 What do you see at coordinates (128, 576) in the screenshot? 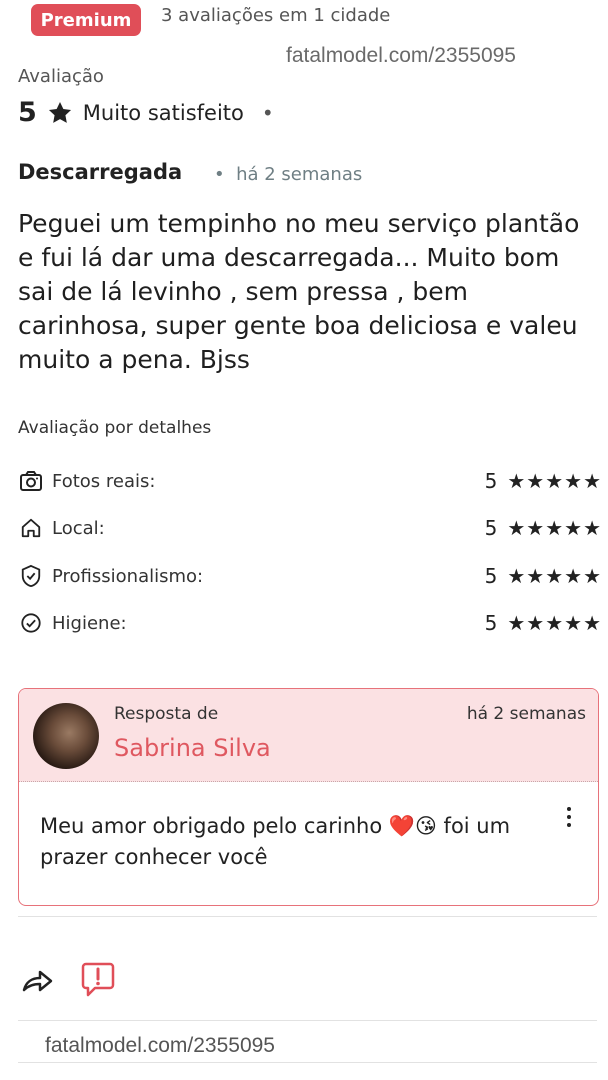
I see `detail-label: Profissionalismo:` at bounding box center [128, 576].